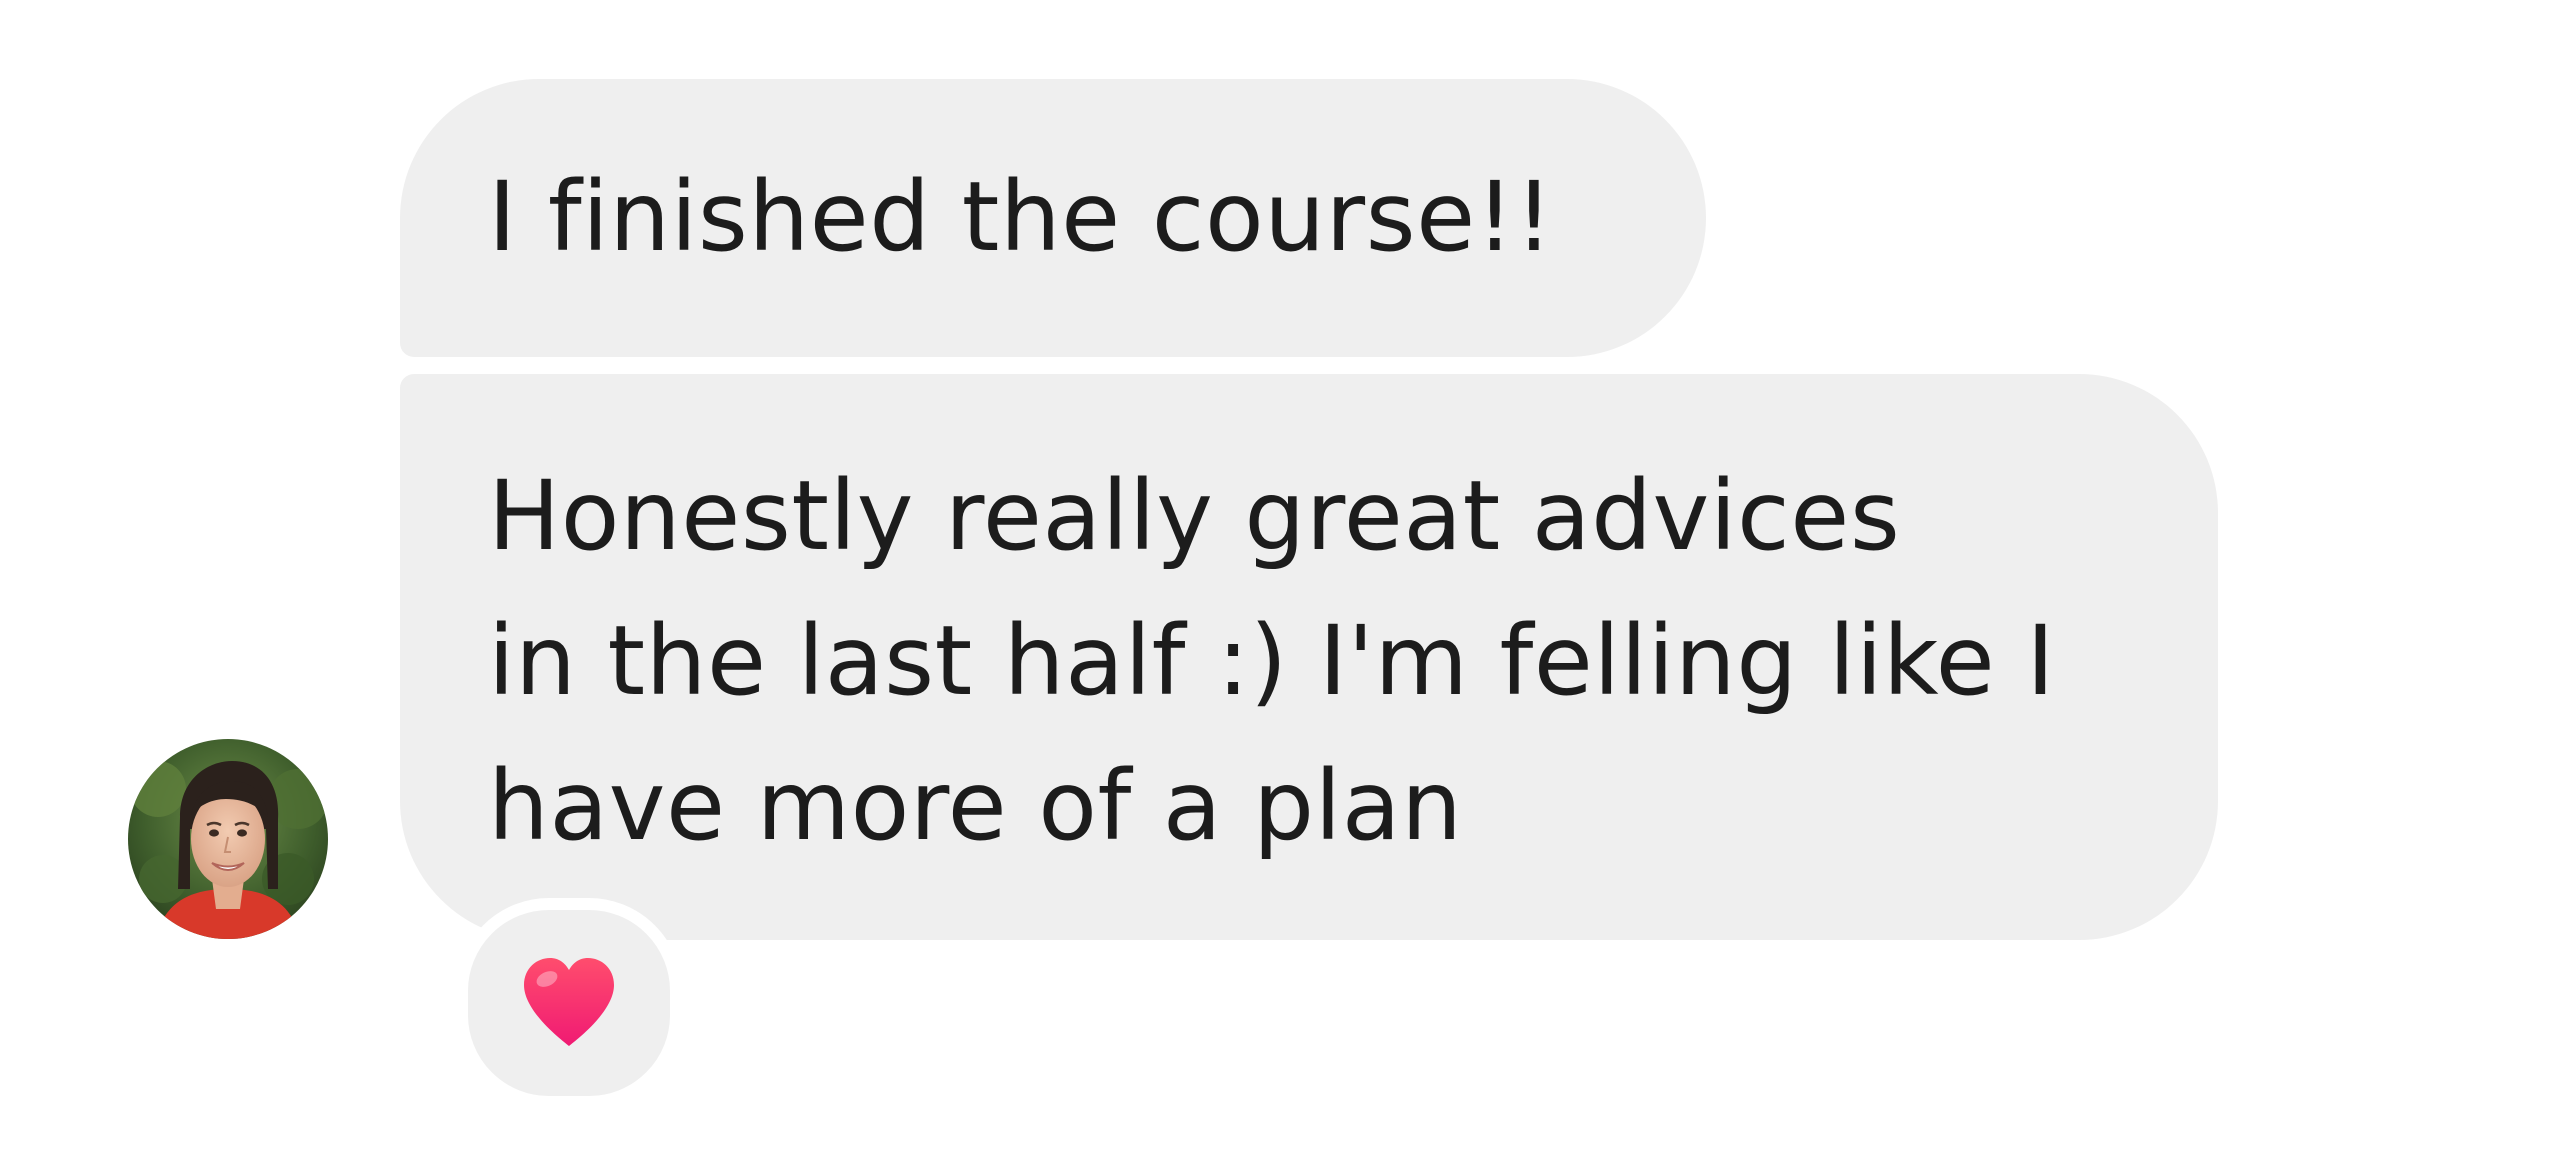  I want to click on person-photo-avatar-icon, so click(228, 839).